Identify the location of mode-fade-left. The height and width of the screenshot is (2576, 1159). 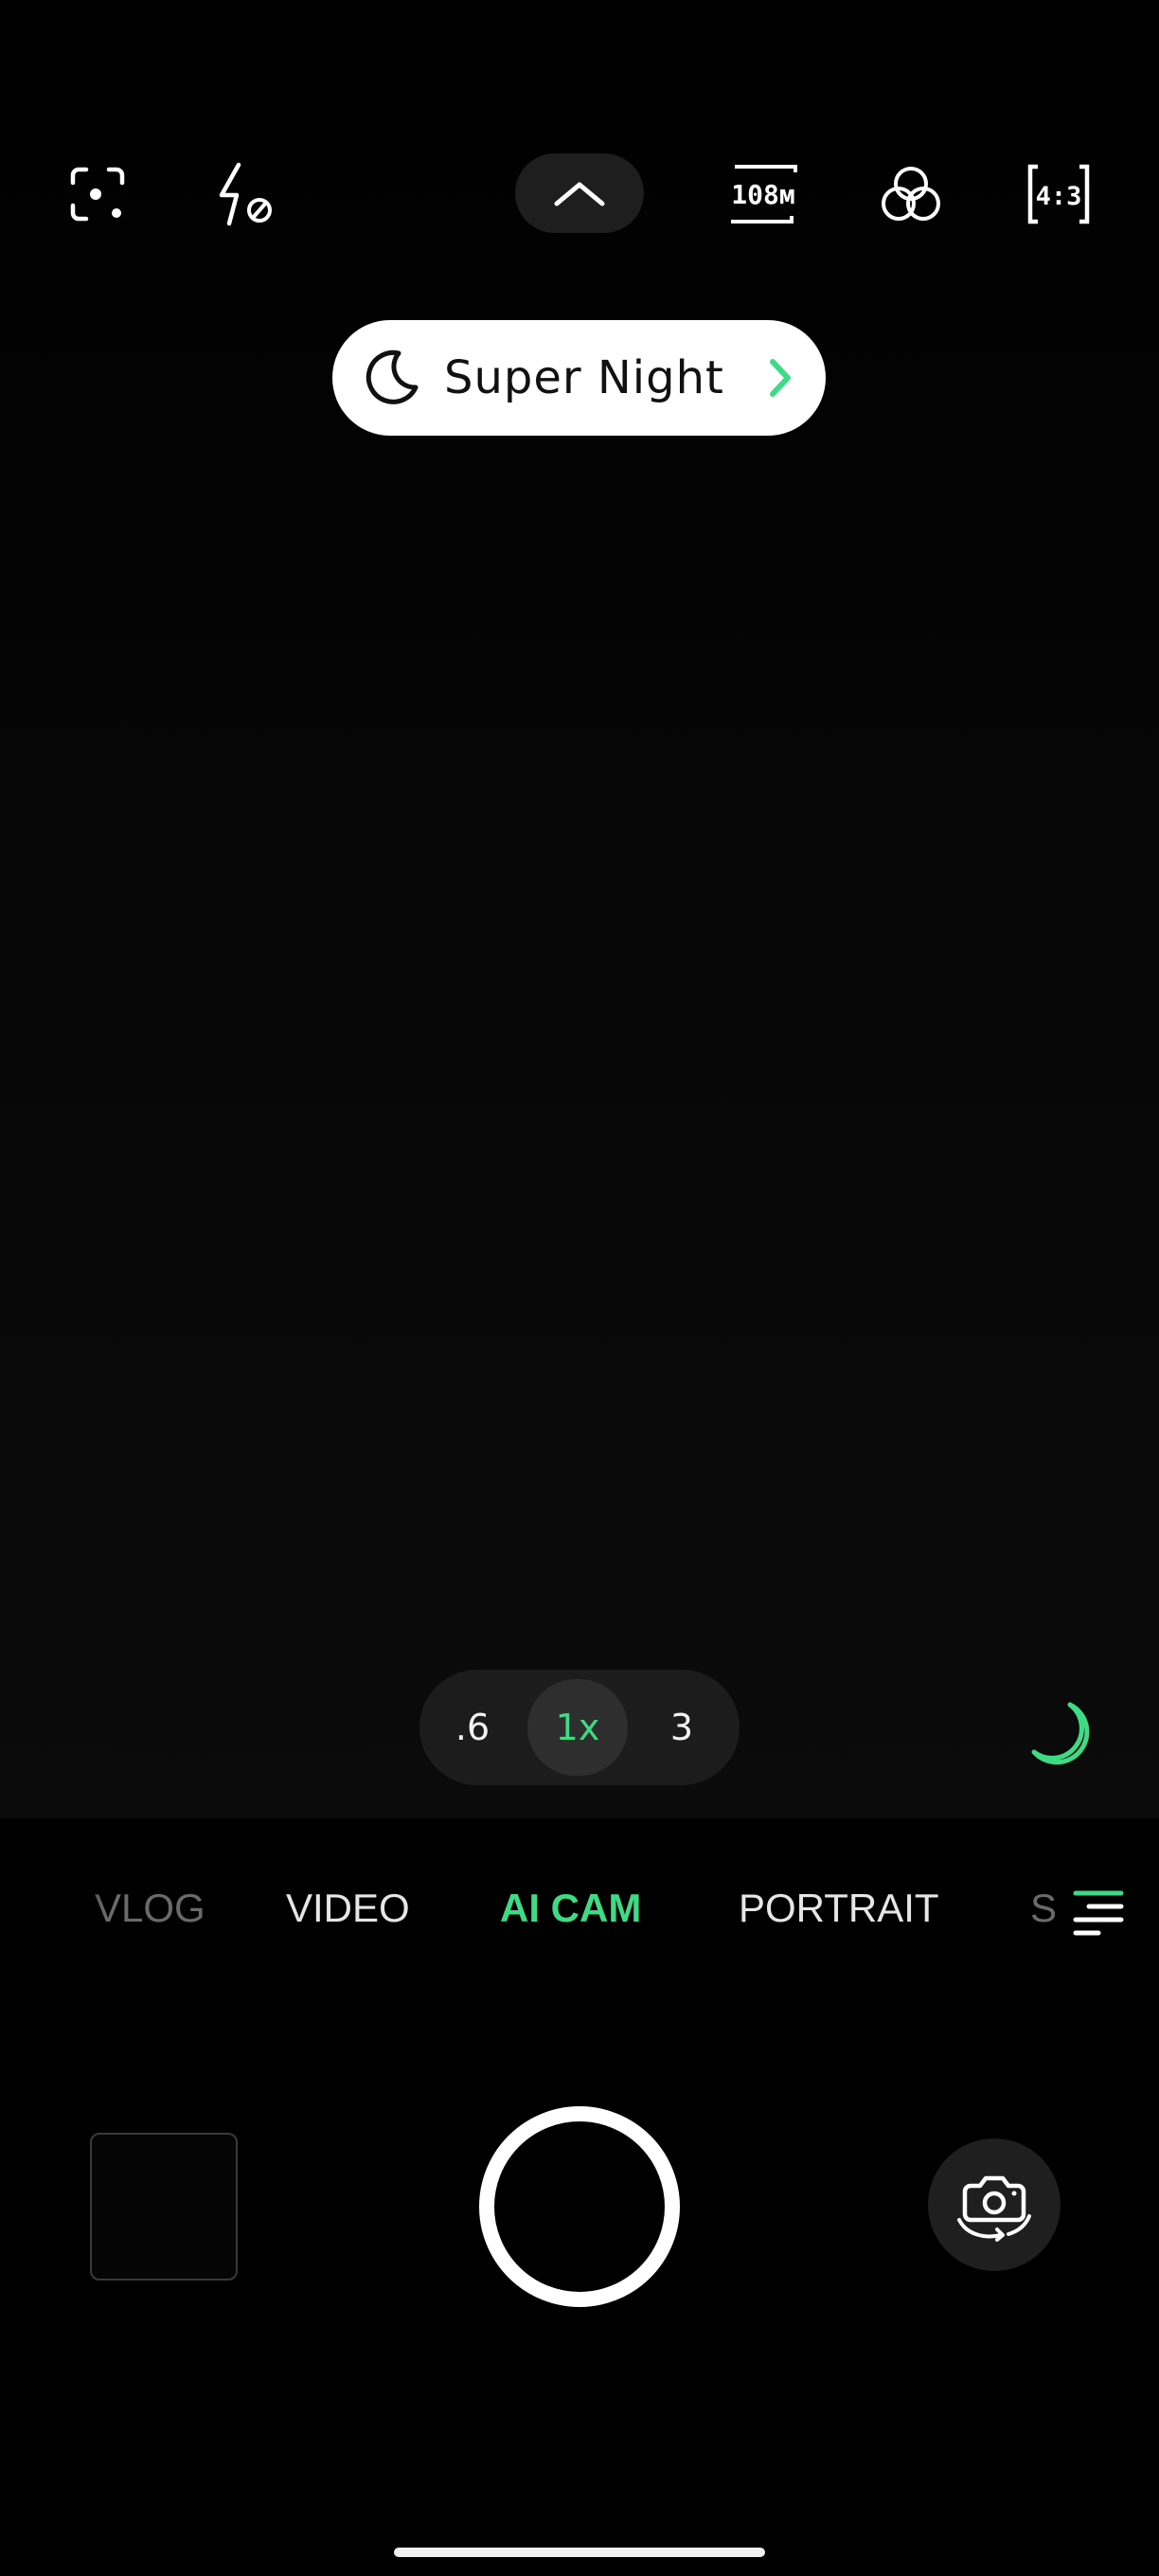
(80, 1908).